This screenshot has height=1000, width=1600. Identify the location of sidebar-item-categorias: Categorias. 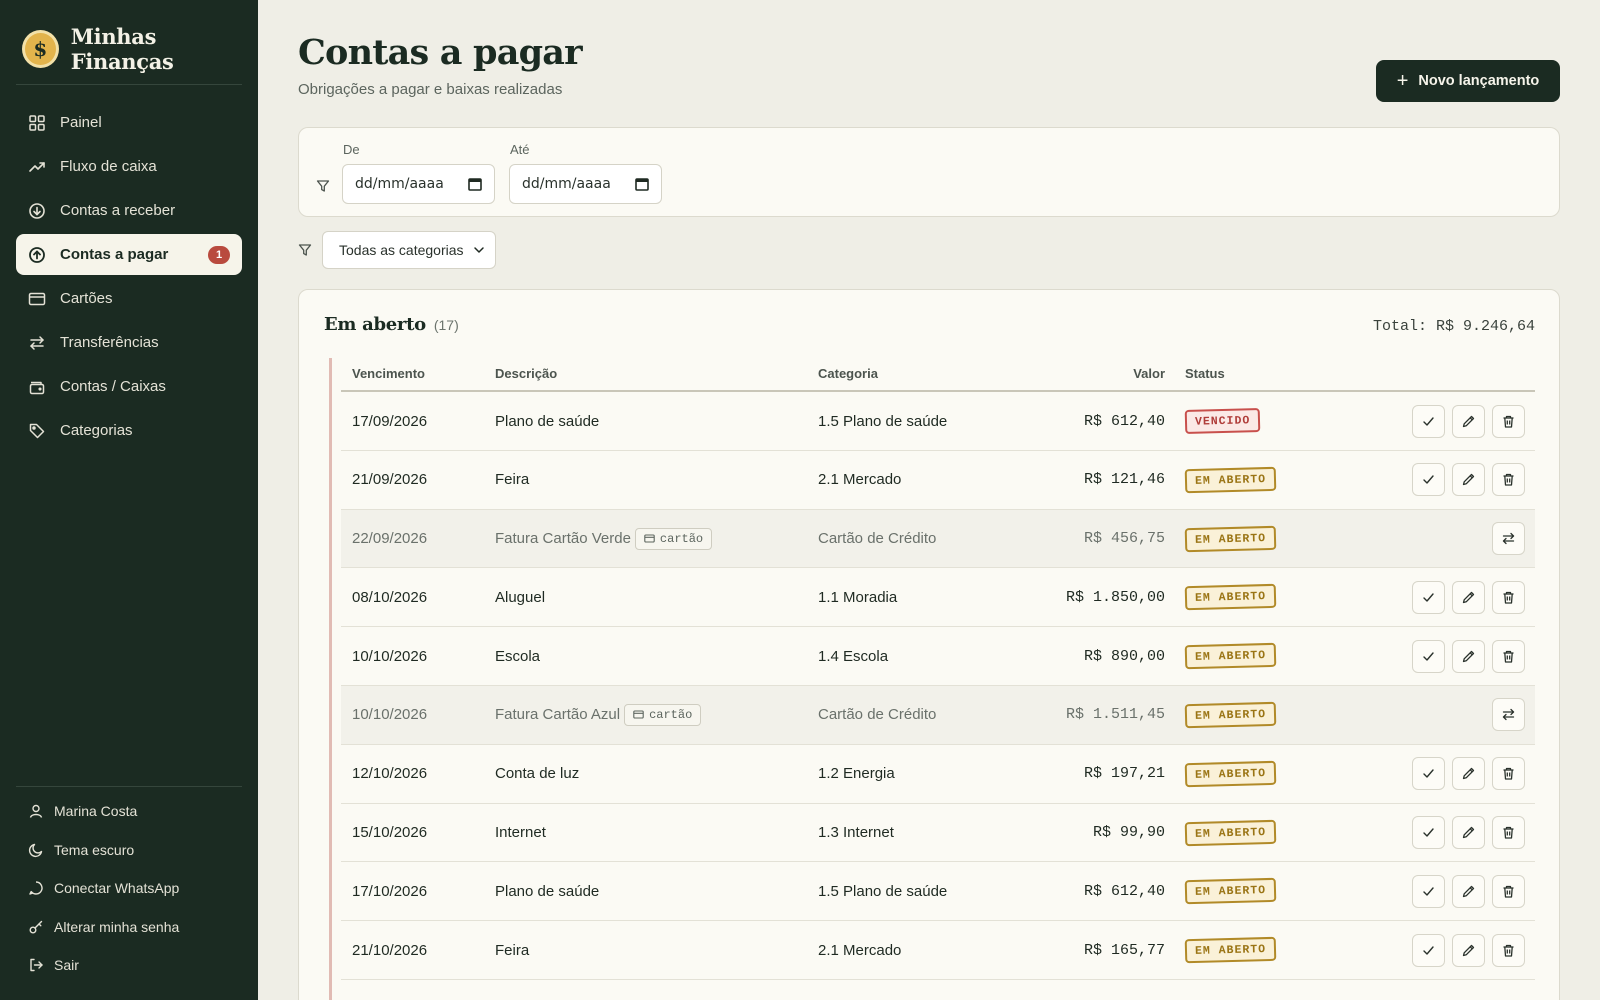
(129, 430).